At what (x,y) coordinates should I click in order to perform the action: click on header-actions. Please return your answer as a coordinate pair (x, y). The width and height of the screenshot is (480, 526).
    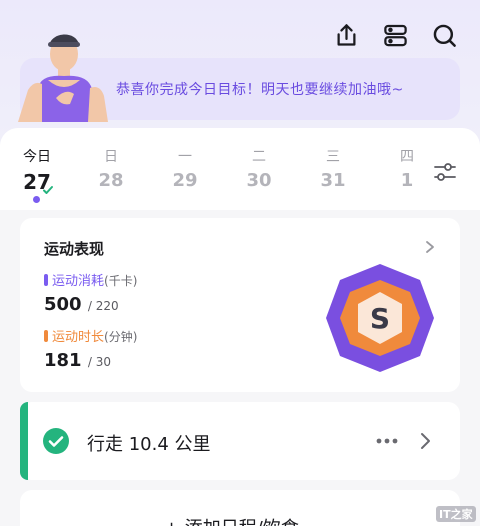
    Looking at the image, I should click on (395, 35).